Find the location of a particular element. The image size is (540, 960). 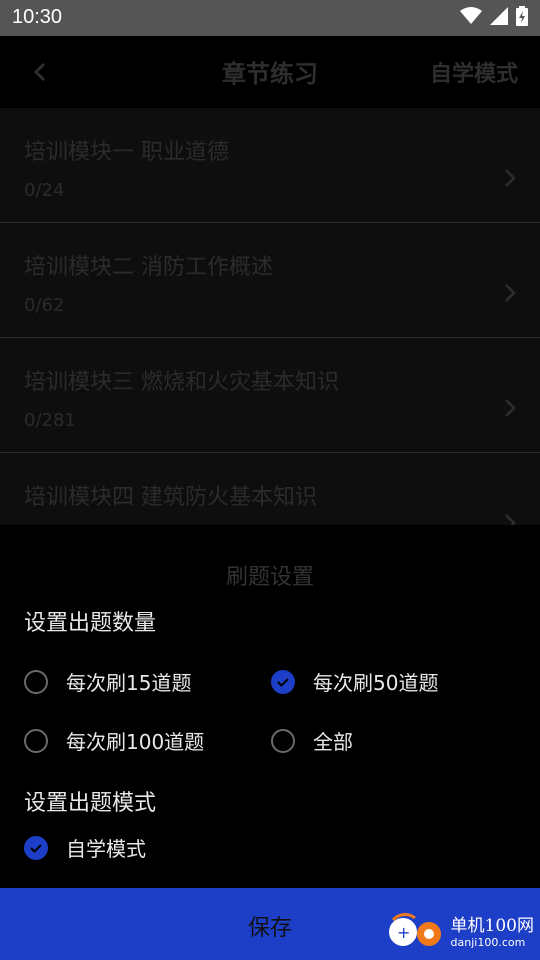

option-15-questions: 每次刷15道题 is located at coordinates (107, 681).